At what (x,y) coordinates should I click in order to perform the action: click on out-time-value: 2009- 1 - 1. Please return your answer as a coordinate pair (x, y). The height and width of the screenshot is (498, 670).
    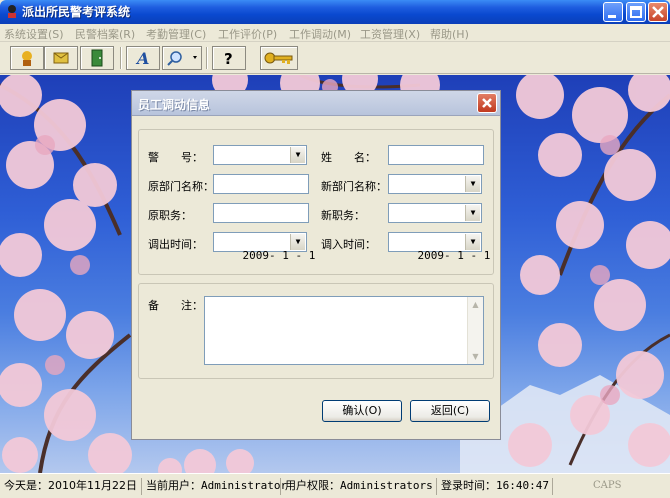
    Looking at the image, I should click on (279, 255).